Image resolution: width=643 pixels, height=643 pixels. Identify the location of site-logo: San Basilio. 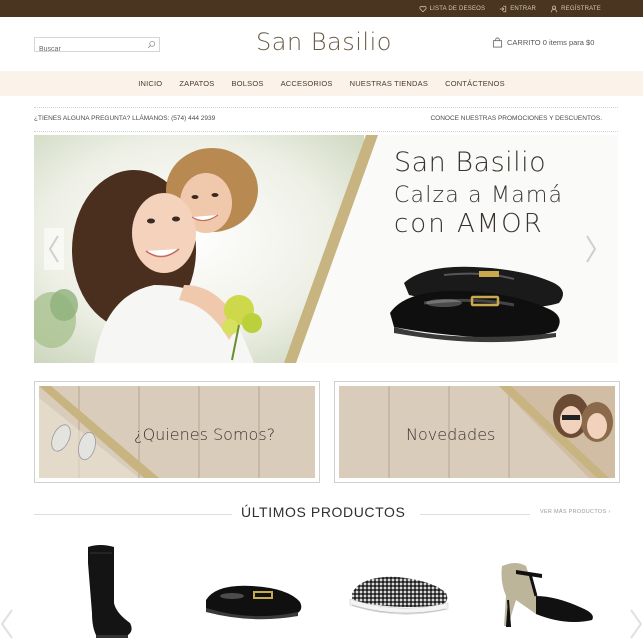
(324, 42).